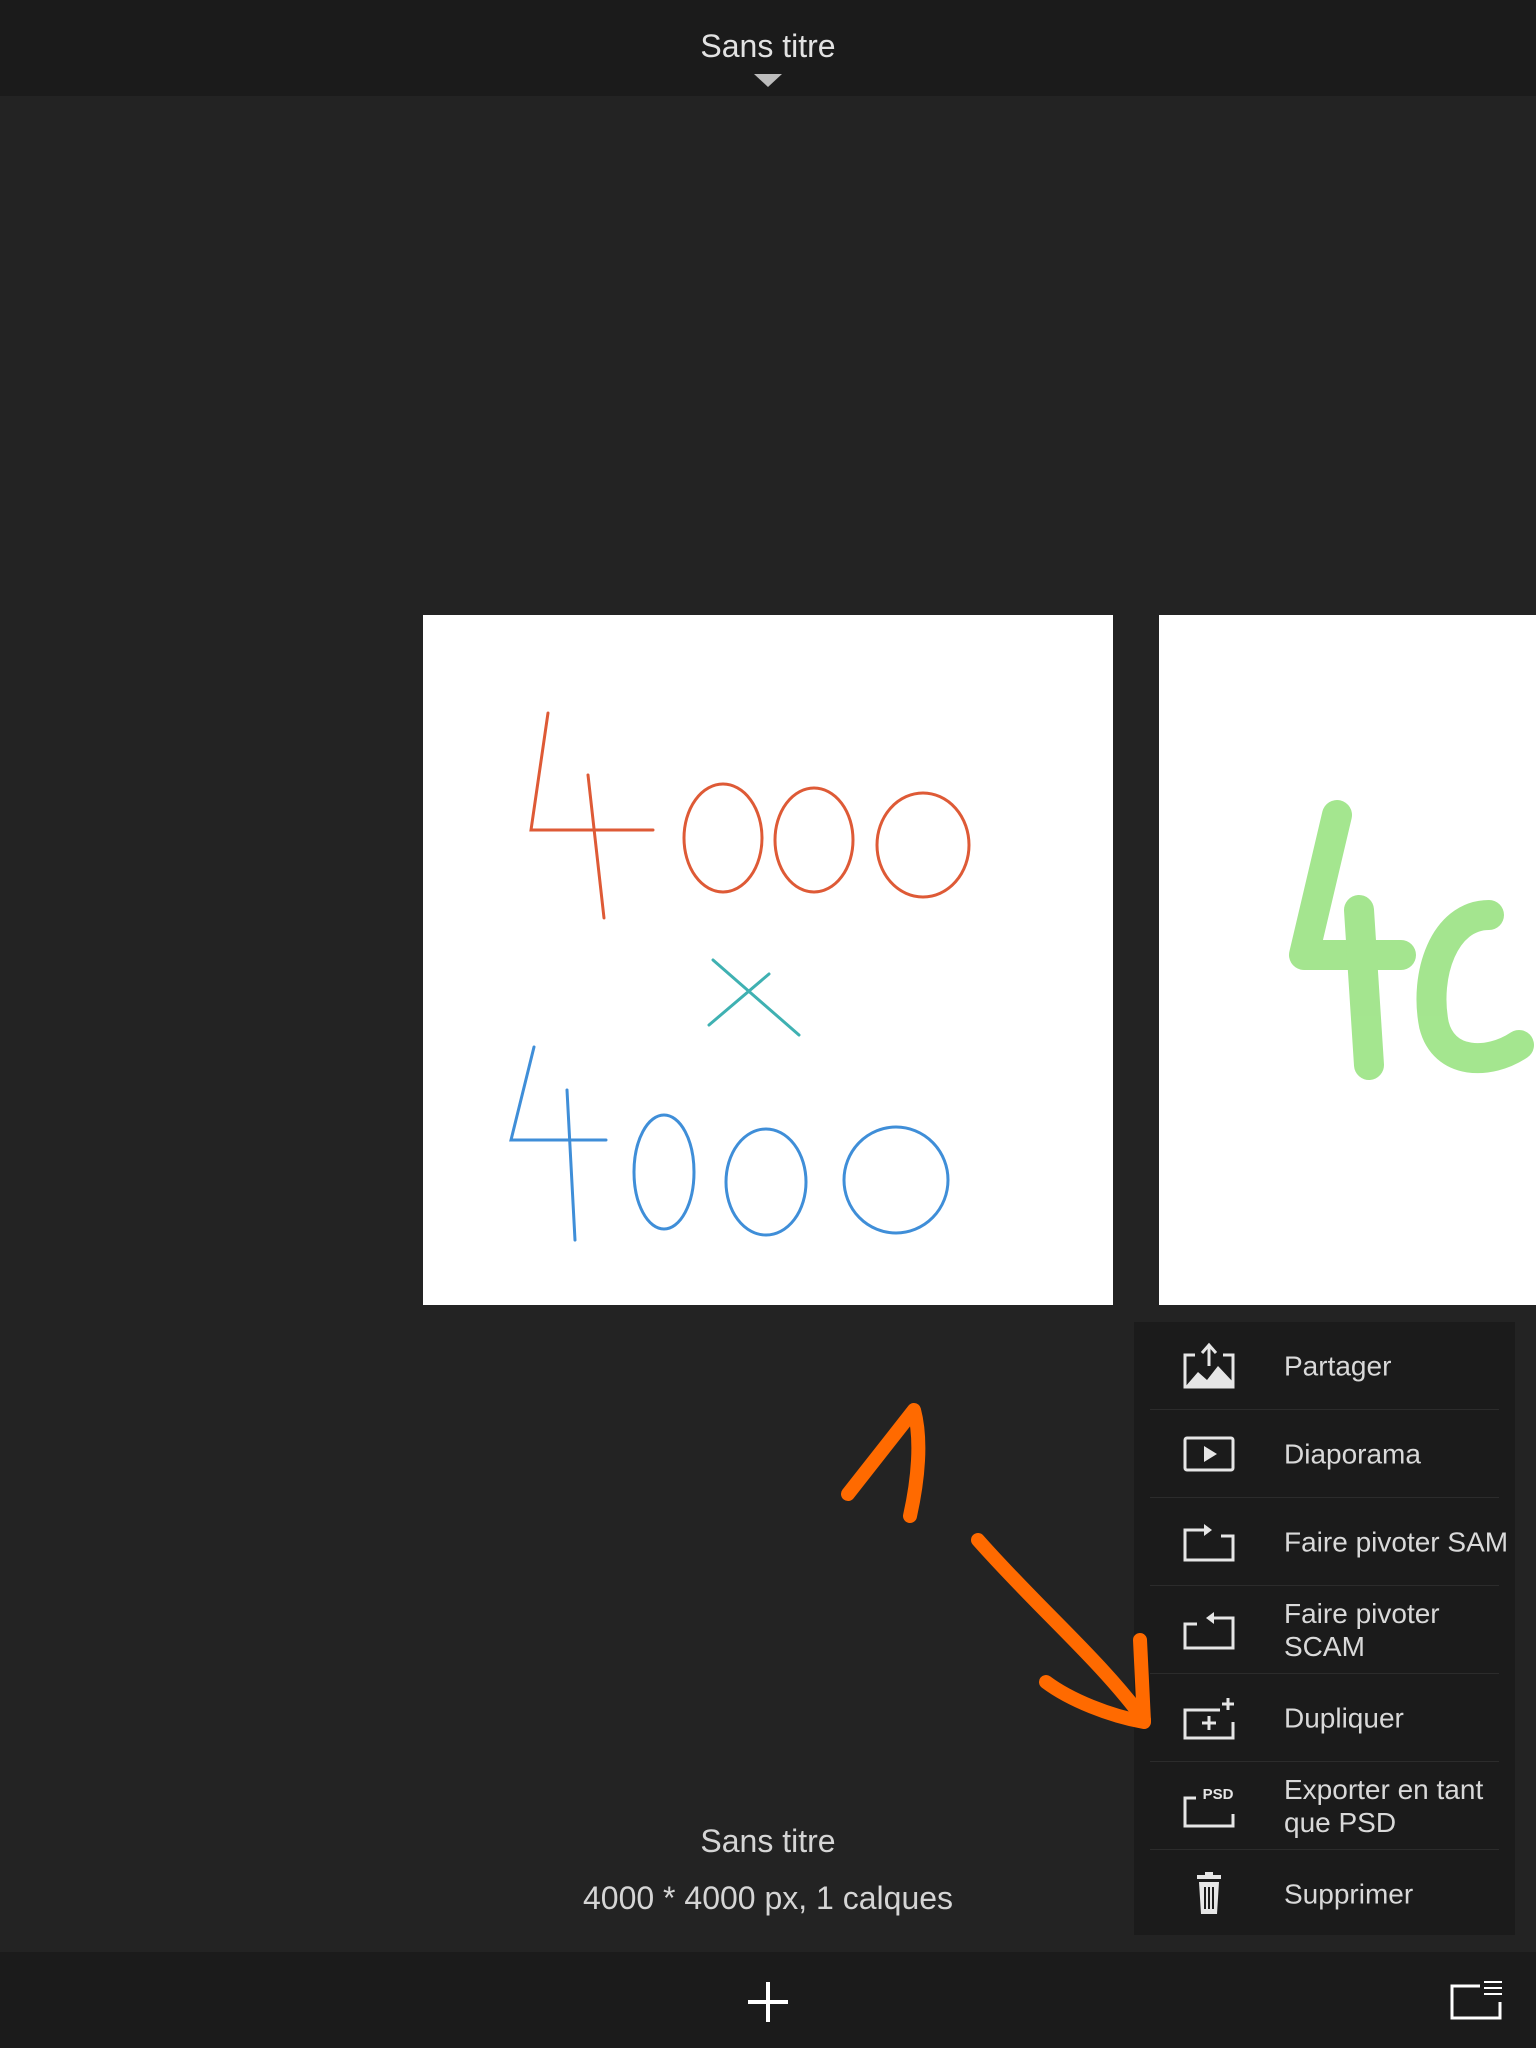 This screenshot has width=1536, height=2048. I want to click on menu-item-slideshow: Diaporama, so click(1324, 1454).